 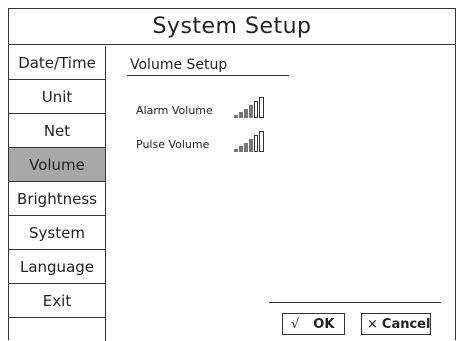 I want to click on alarm-volume-label: Alarm Volume, so click(x=174, y=110).